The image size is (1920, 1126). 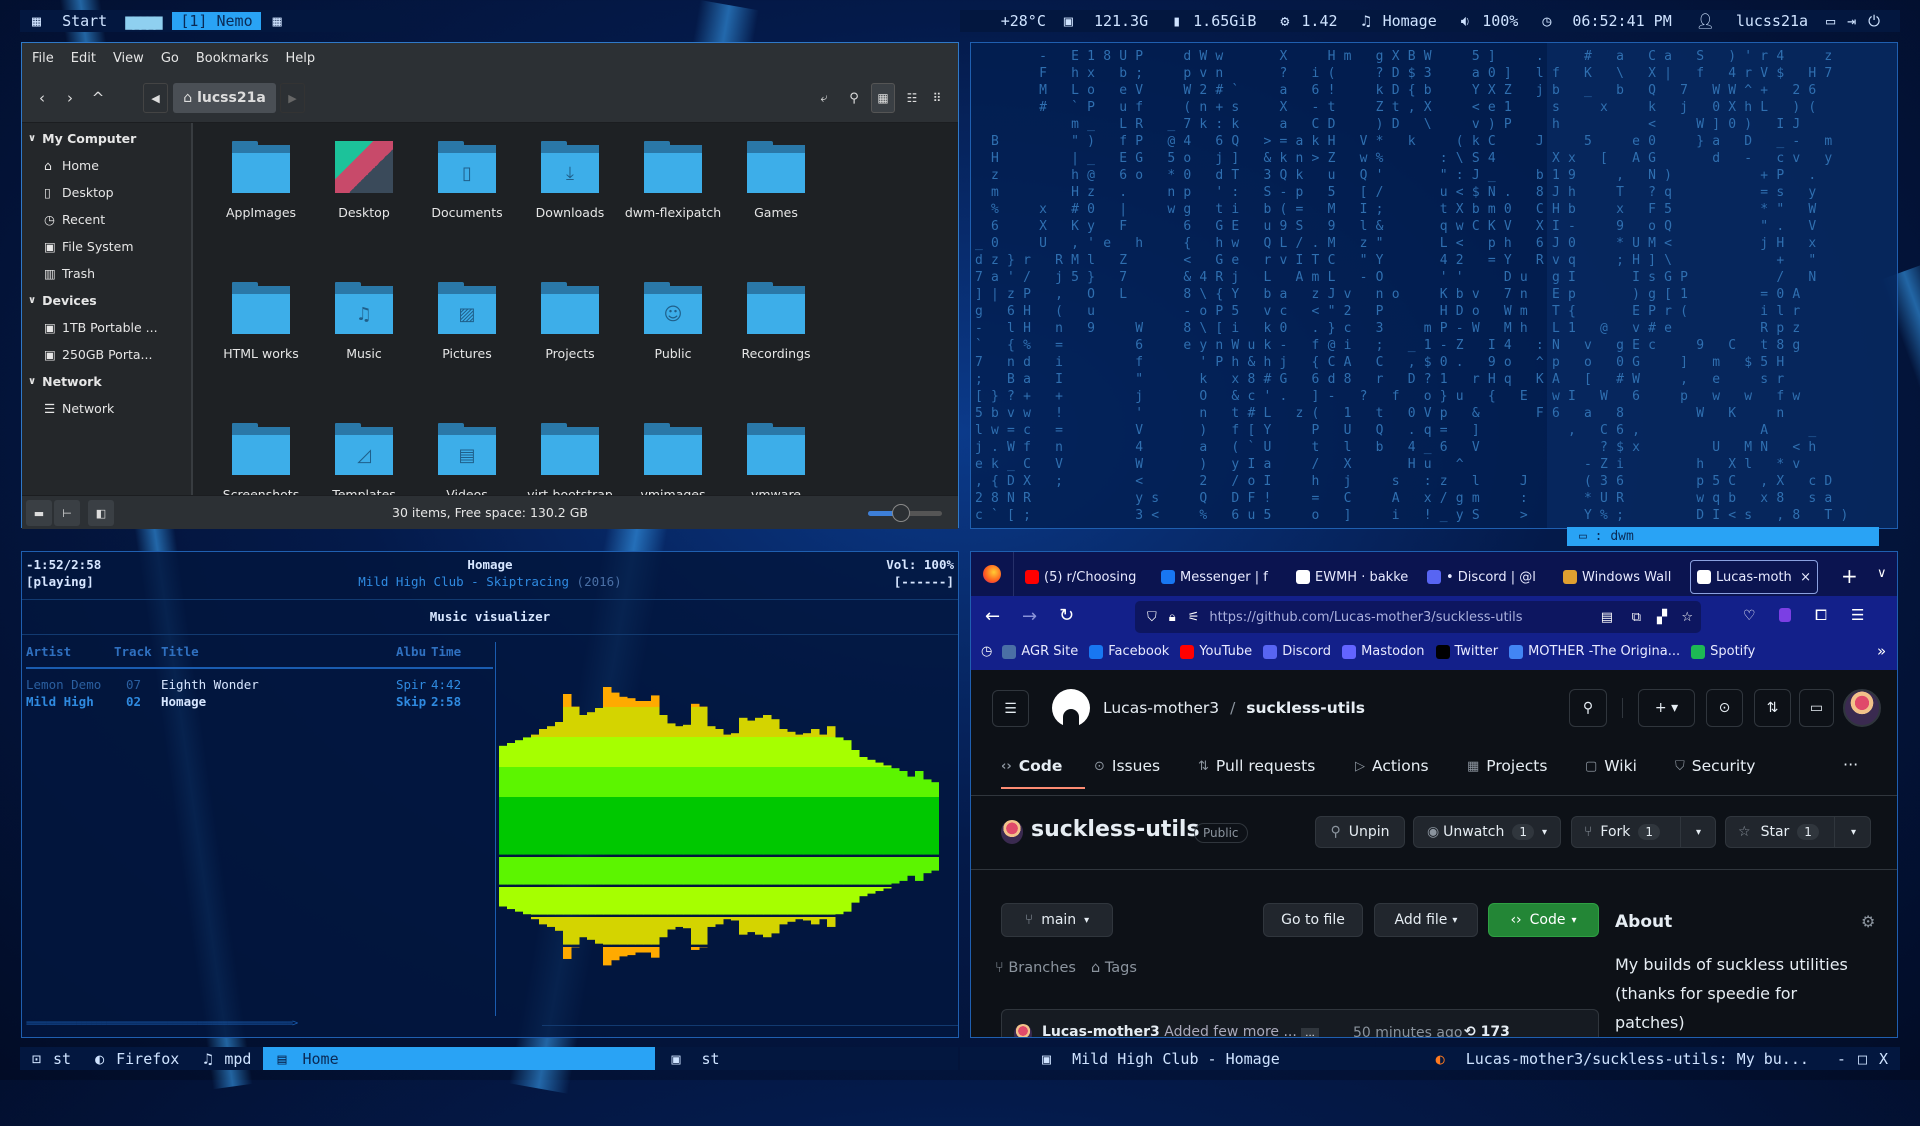 I want to click on bookmark-item: Twitter, so click(x=1467, y=651).